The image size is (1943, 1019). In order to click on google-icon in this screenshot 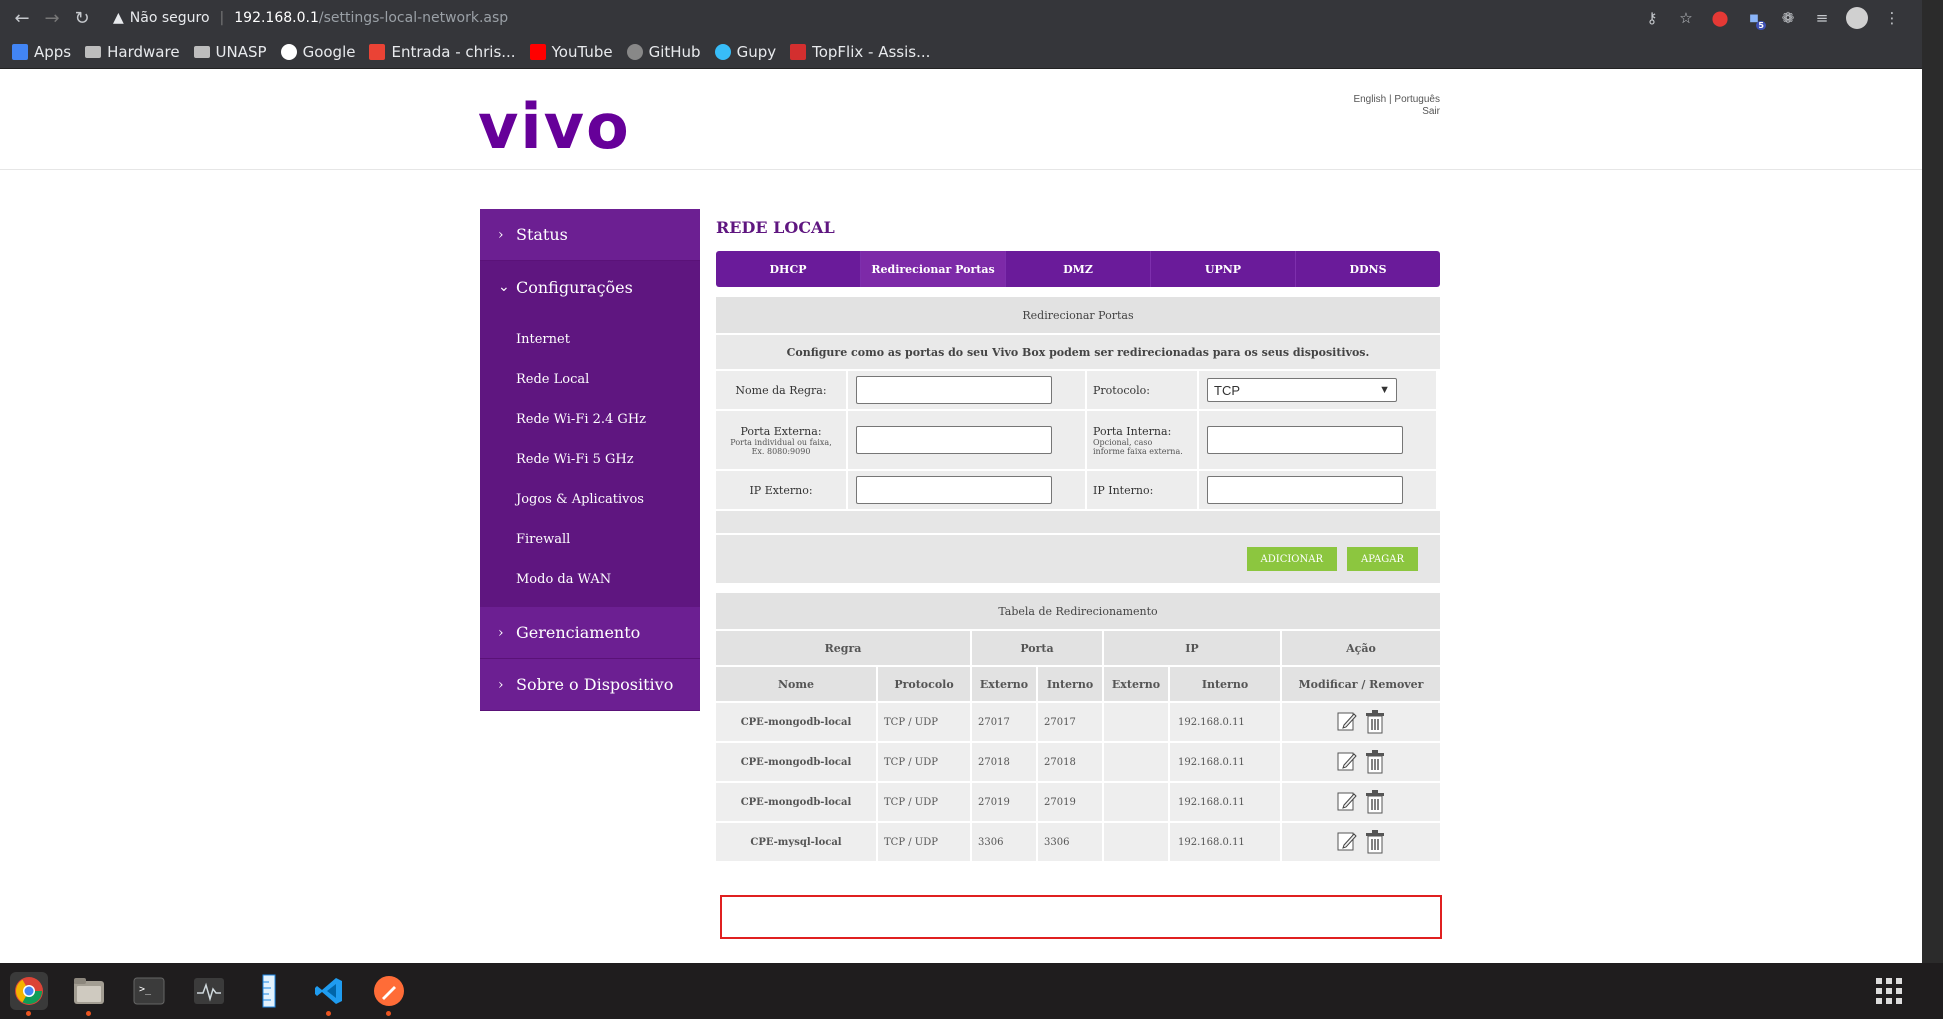, I will do `click(288, 52)`.